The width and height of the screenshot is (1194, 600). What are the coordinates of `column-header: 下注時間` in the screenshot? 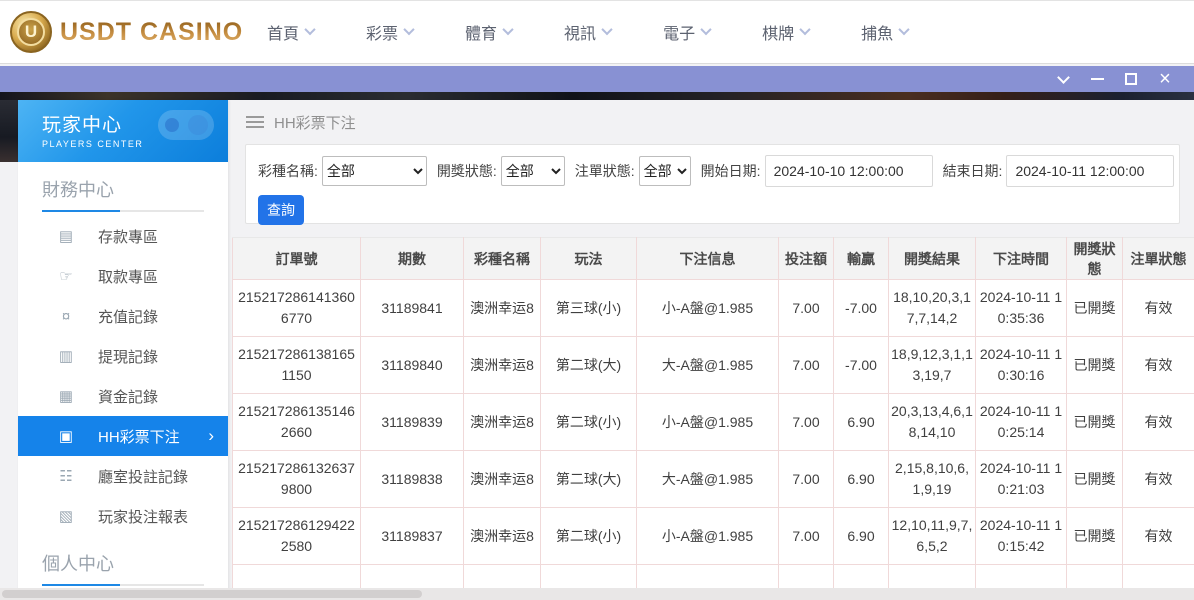 It's located at (1021, 258).